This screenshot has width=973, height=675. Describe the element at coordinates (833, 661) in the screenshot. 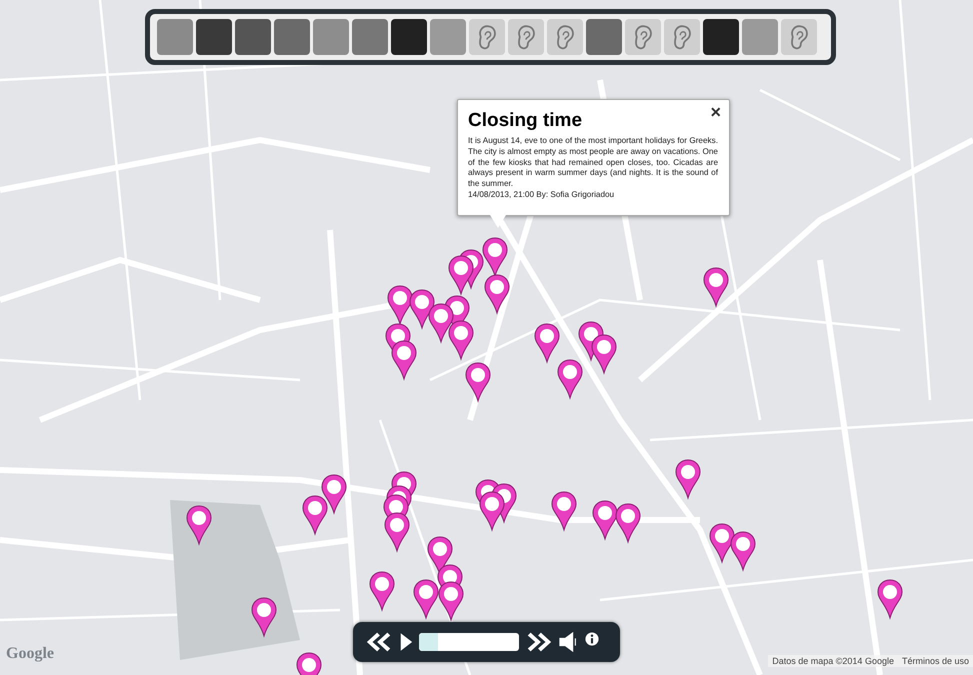

I see `map-attribution: Datos de mapa ©2014 Google` at that location.